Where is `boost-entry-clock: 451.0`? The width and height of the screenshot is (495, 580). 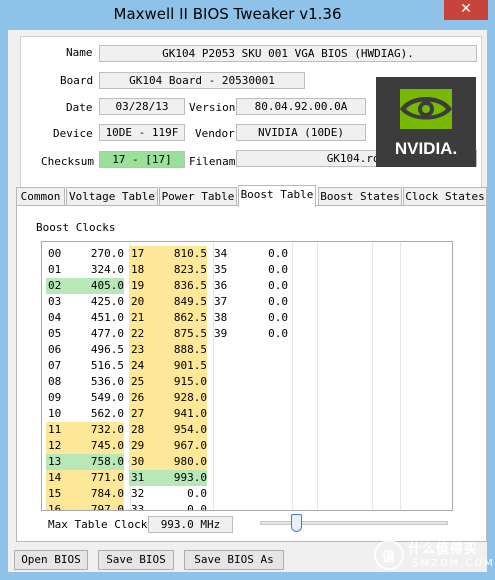
boost-entry-clock: 451.0 is located at coordinates (95, 318).